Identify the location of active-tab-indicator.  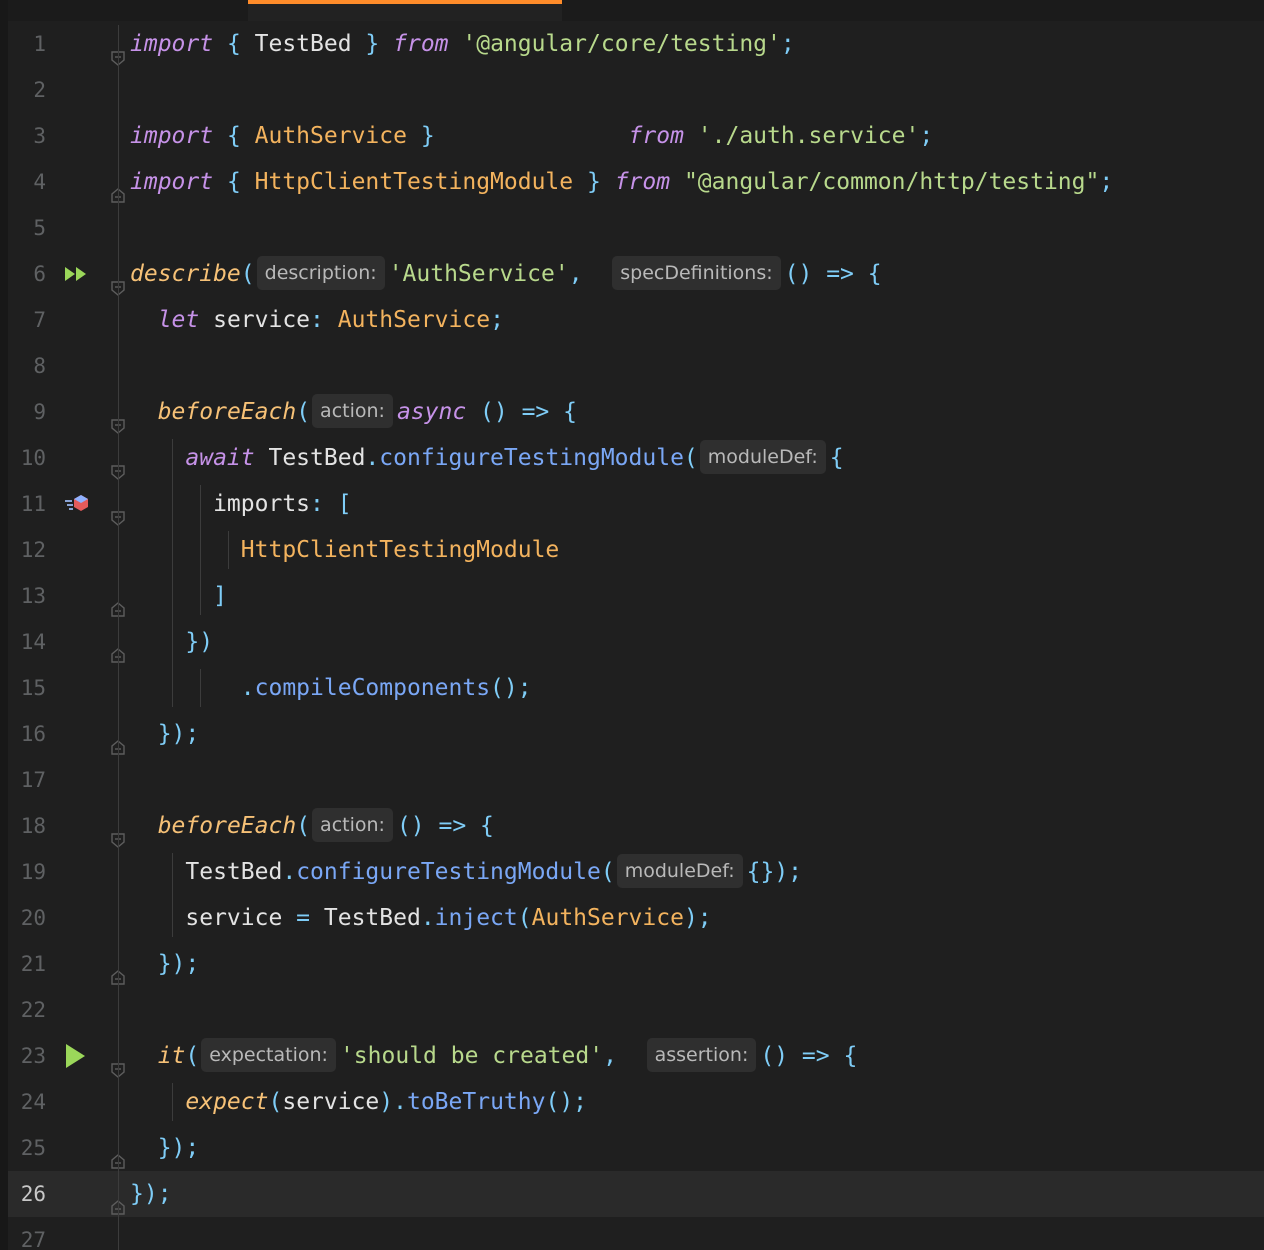
(405, 10).